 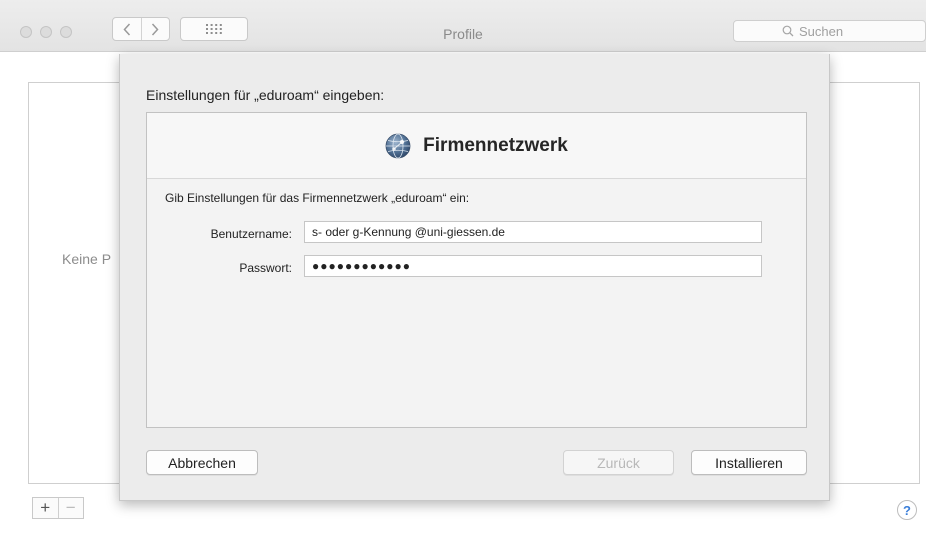 What do you see at coordinates (361, 266) in the screenshot?
I see `password-value: ●●●●●●●●●●●●` at bounding box center [361, 266].